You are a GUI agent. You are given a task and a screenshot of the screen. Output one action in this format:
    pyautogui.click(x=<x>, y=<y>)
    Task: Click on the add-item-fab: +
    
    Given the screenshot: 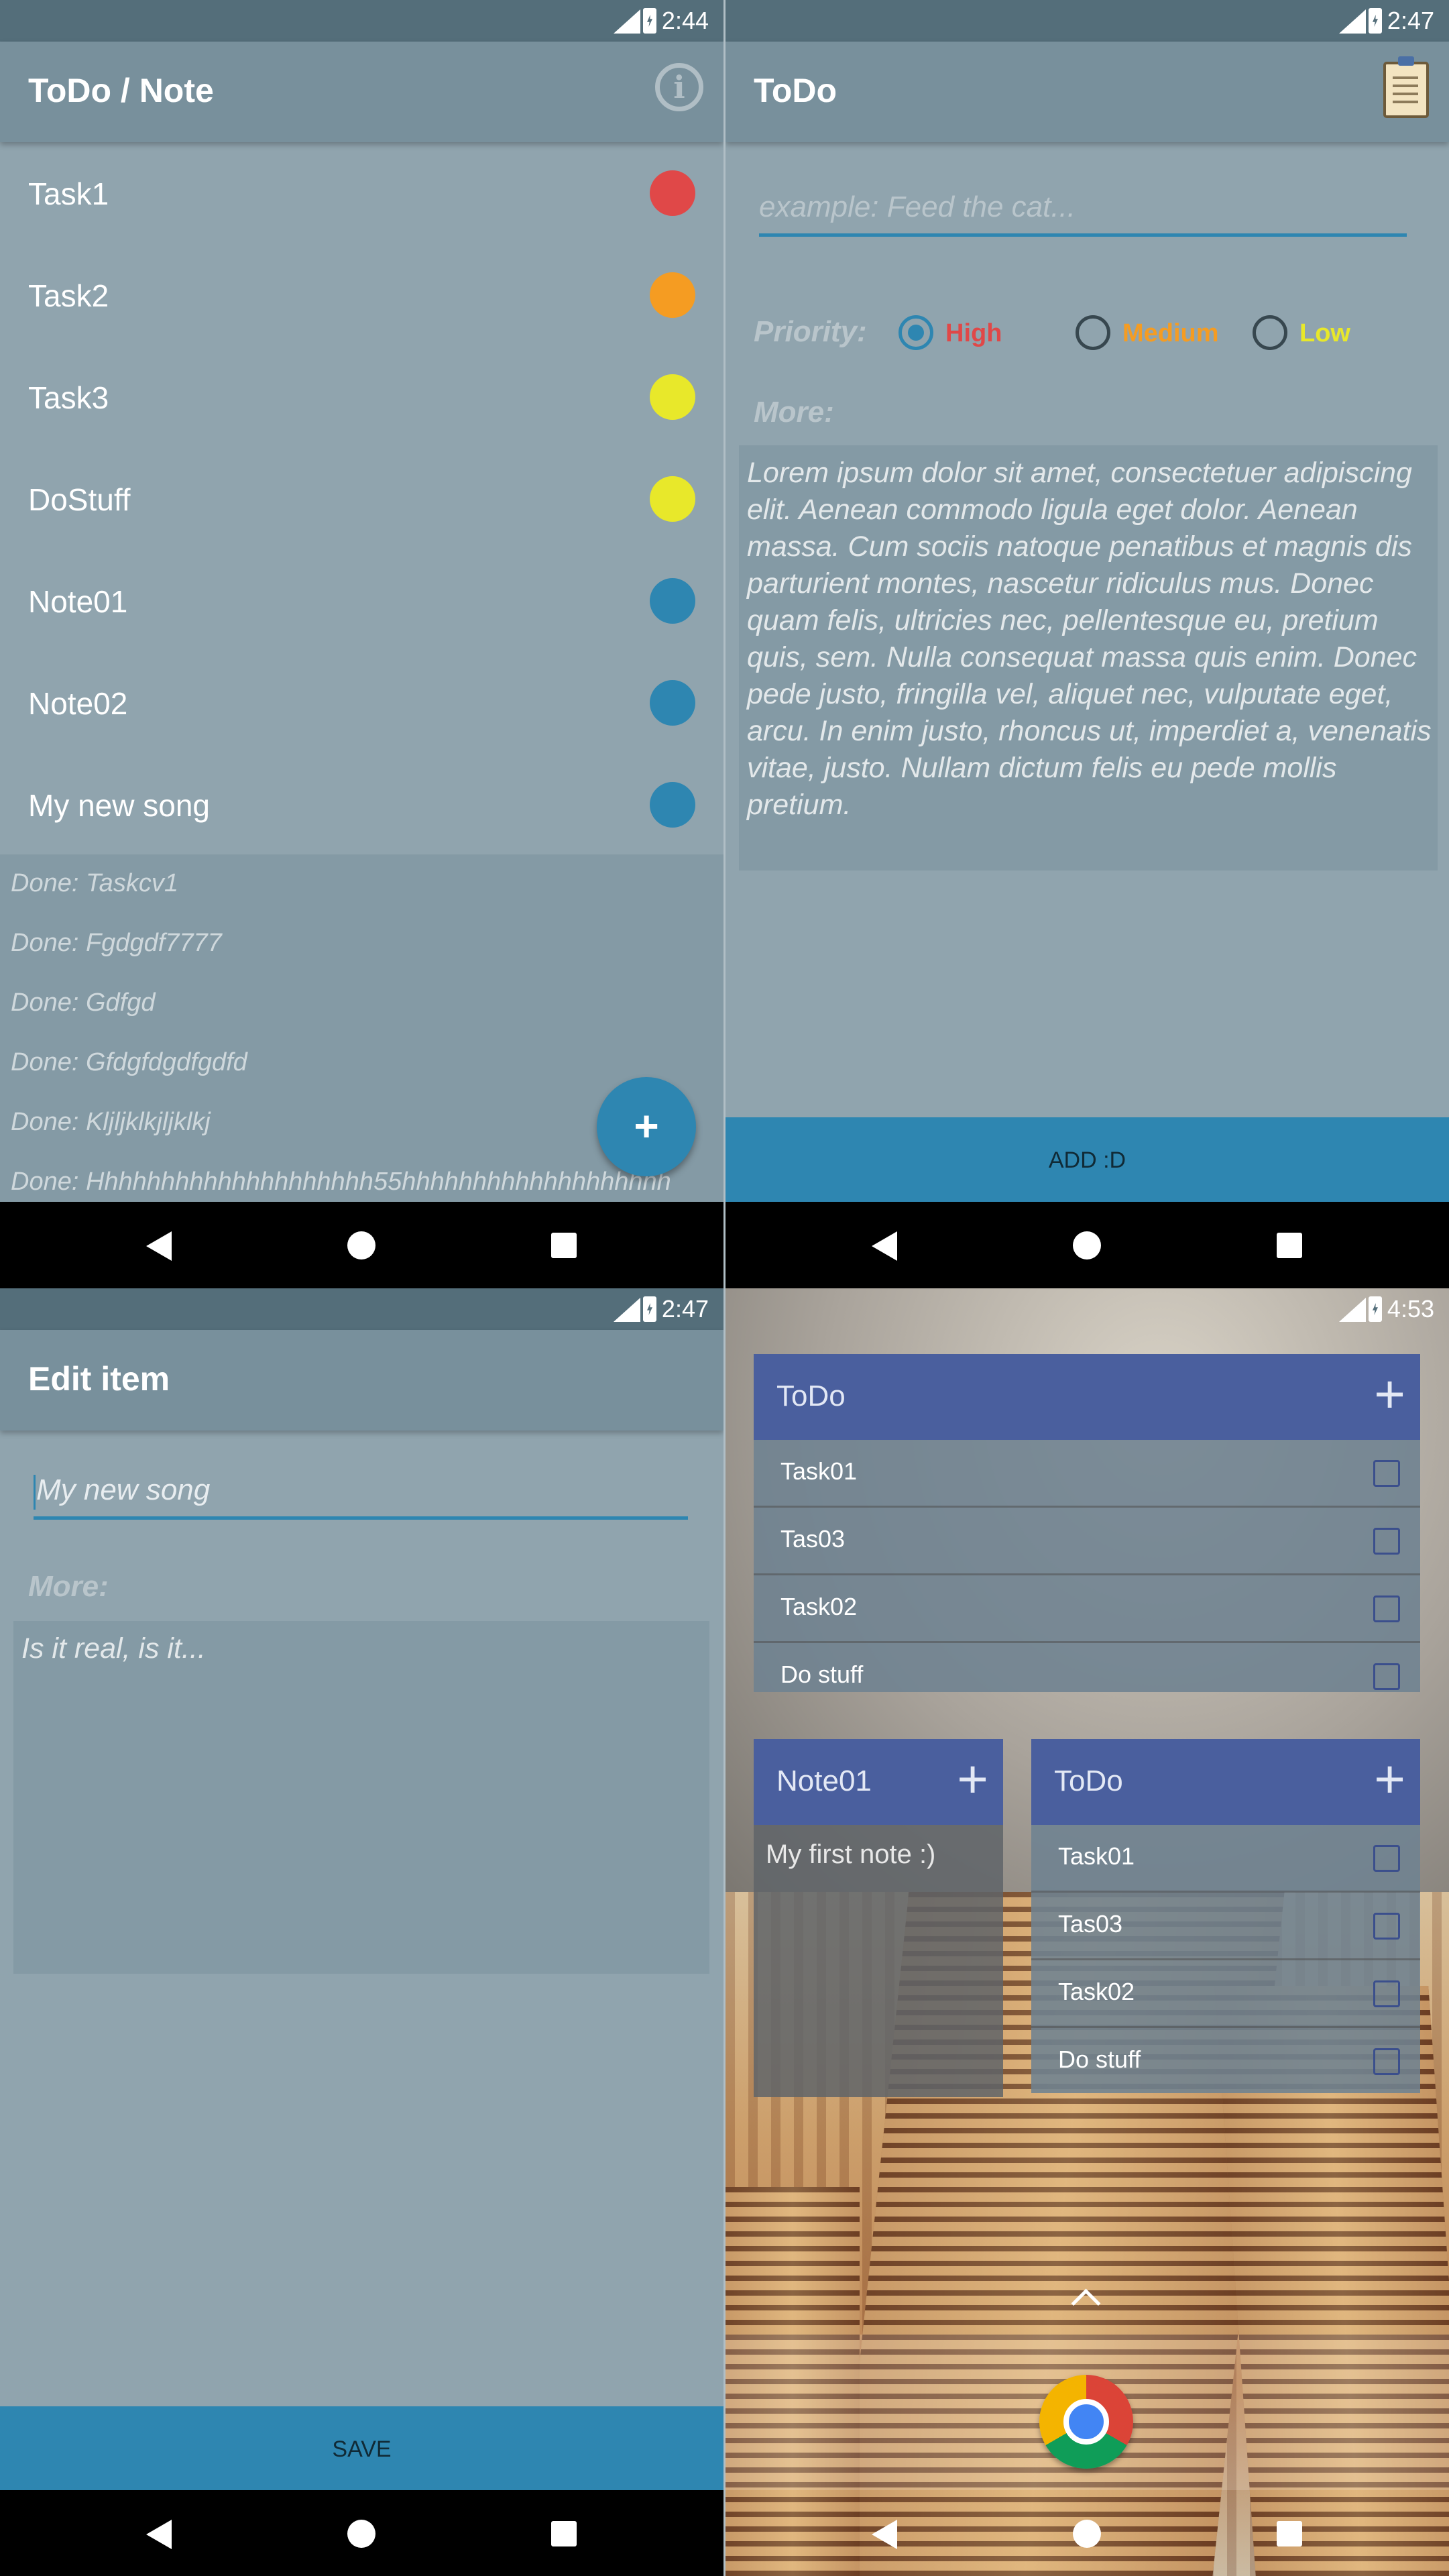 What is the action you would take?
    pyautogui.click(x=647, y=1126)
    